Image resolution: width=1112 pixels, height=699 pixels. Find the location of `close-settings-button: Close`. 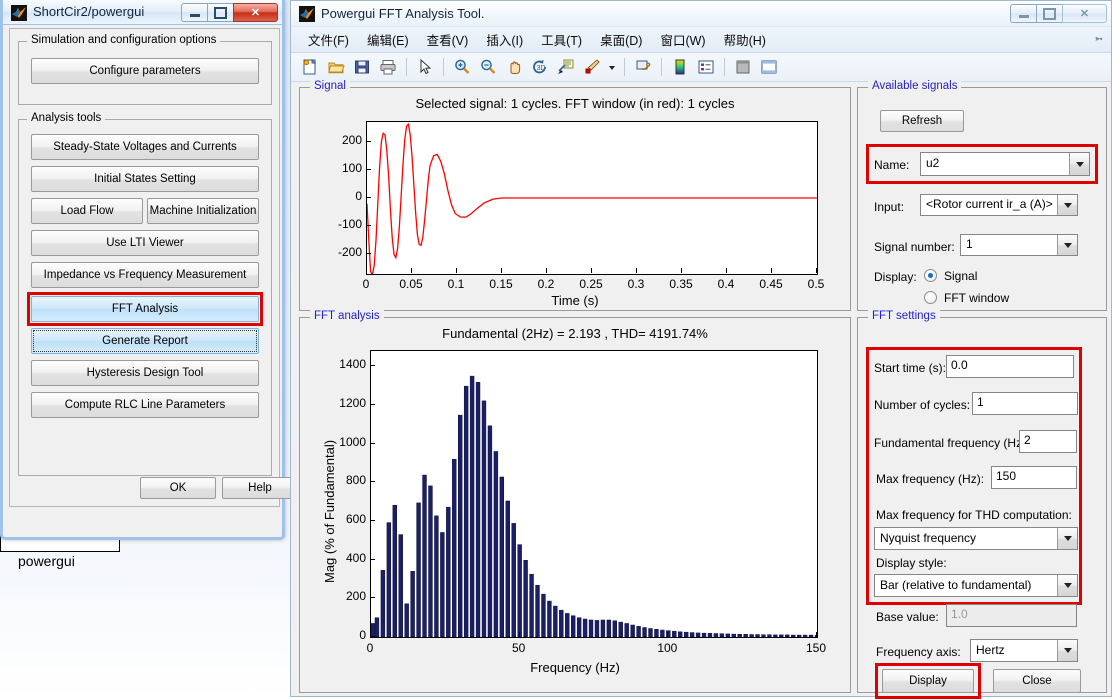

close-settings-button: Close is located at coordinates (1037, 681).